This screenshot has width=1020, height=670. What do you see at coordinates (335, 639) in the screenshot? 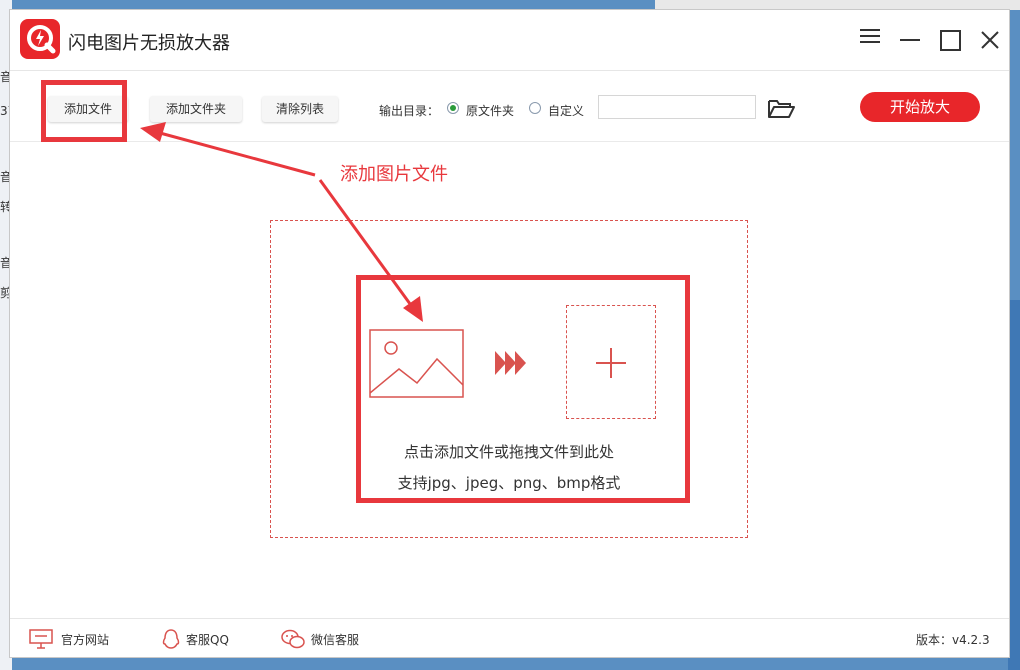
I see `wechat-service-link: 微信客服` at bounding box center [335, 639].